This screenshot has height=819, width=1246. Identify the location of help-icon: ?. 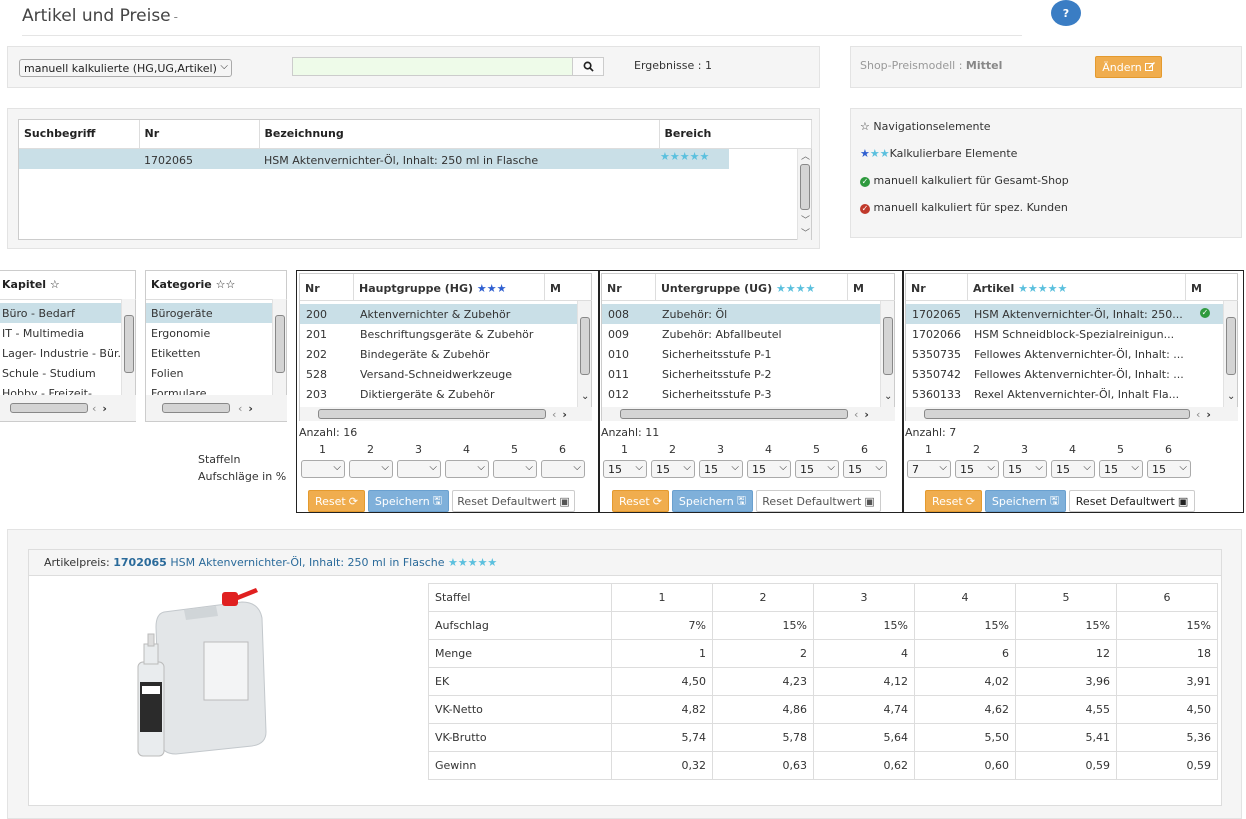
(1066, 13).